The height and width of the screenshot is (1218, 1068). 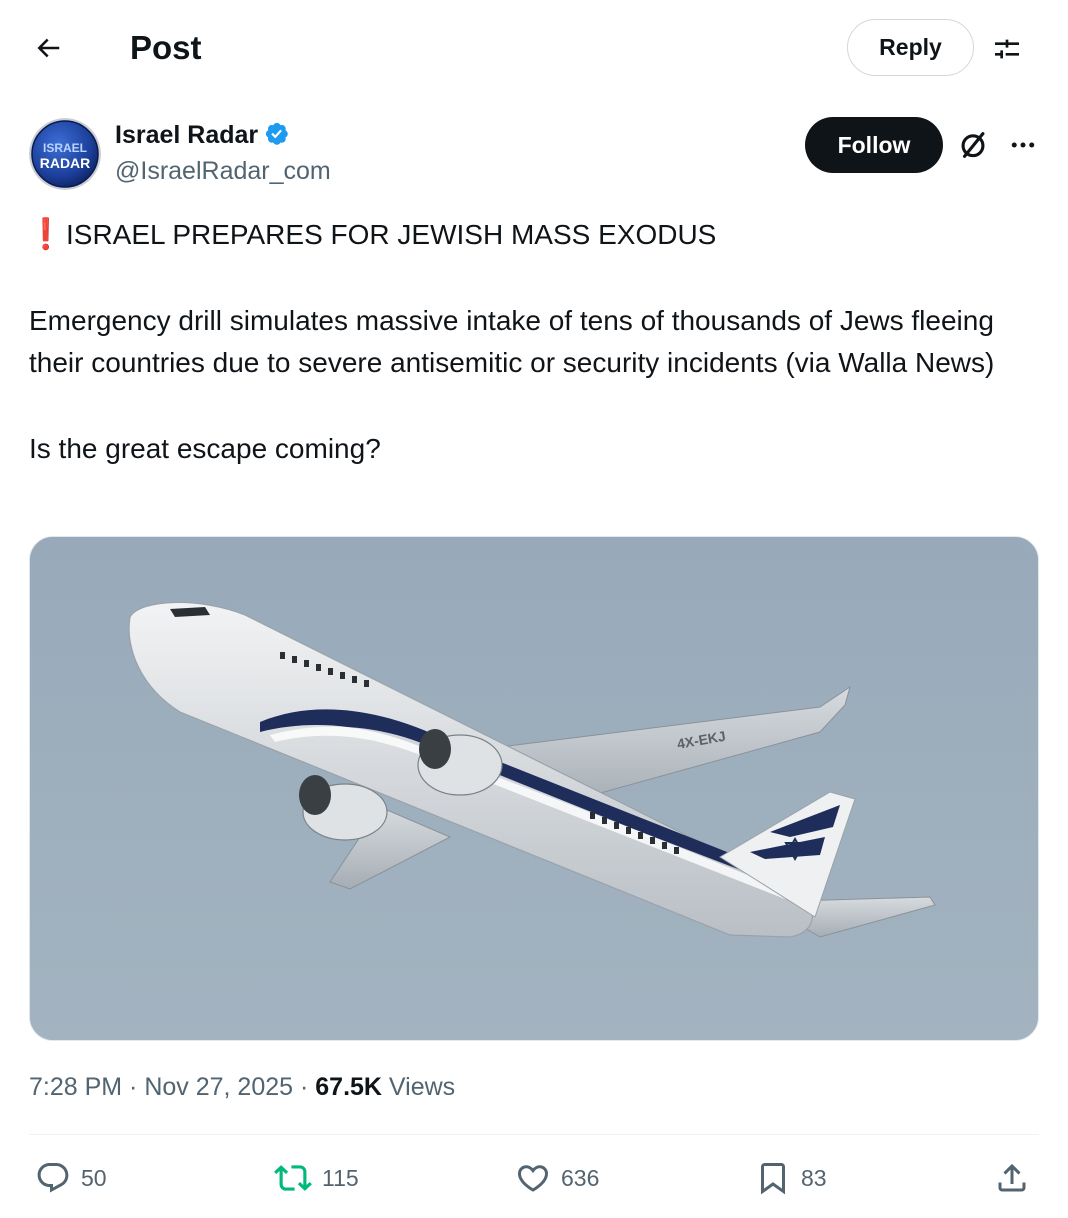 I want to click on verified-badge-icon, so click(x=278, y=135).